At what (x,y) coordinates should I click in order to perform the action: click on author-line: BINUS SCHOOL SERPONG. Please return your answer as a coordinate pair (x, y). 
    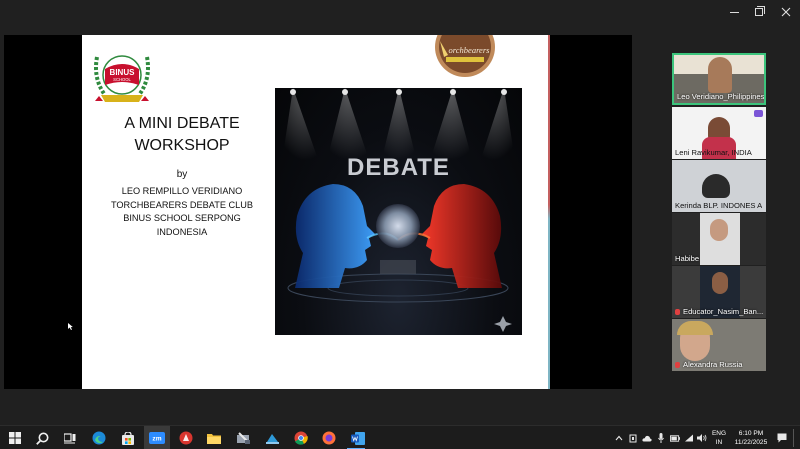
    Looking at the image, I should click on (182, 218).